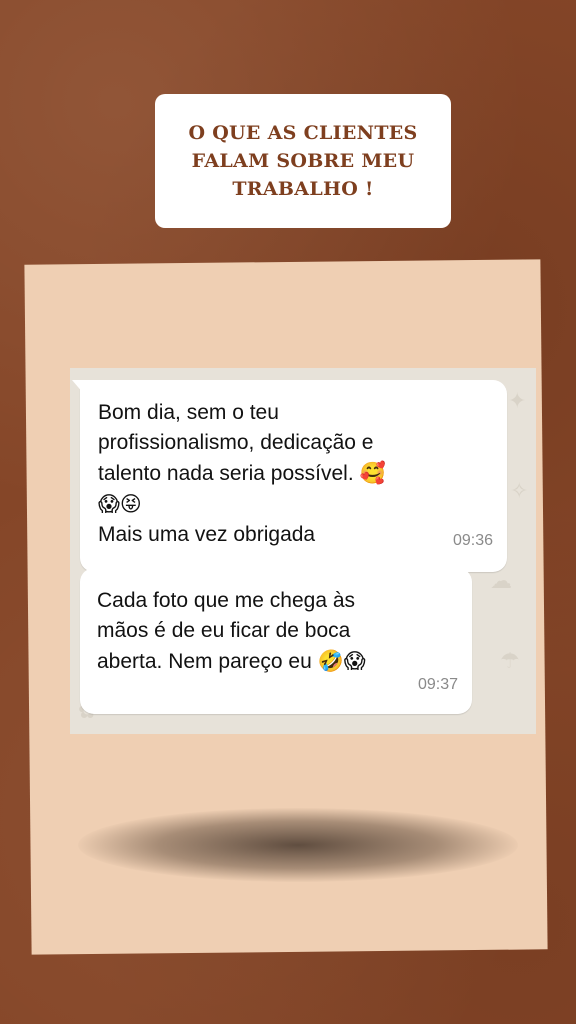  Describe the element at coordinates (437, 684) in the screenshot. I see `message-timestamp: 09:37` at that location.